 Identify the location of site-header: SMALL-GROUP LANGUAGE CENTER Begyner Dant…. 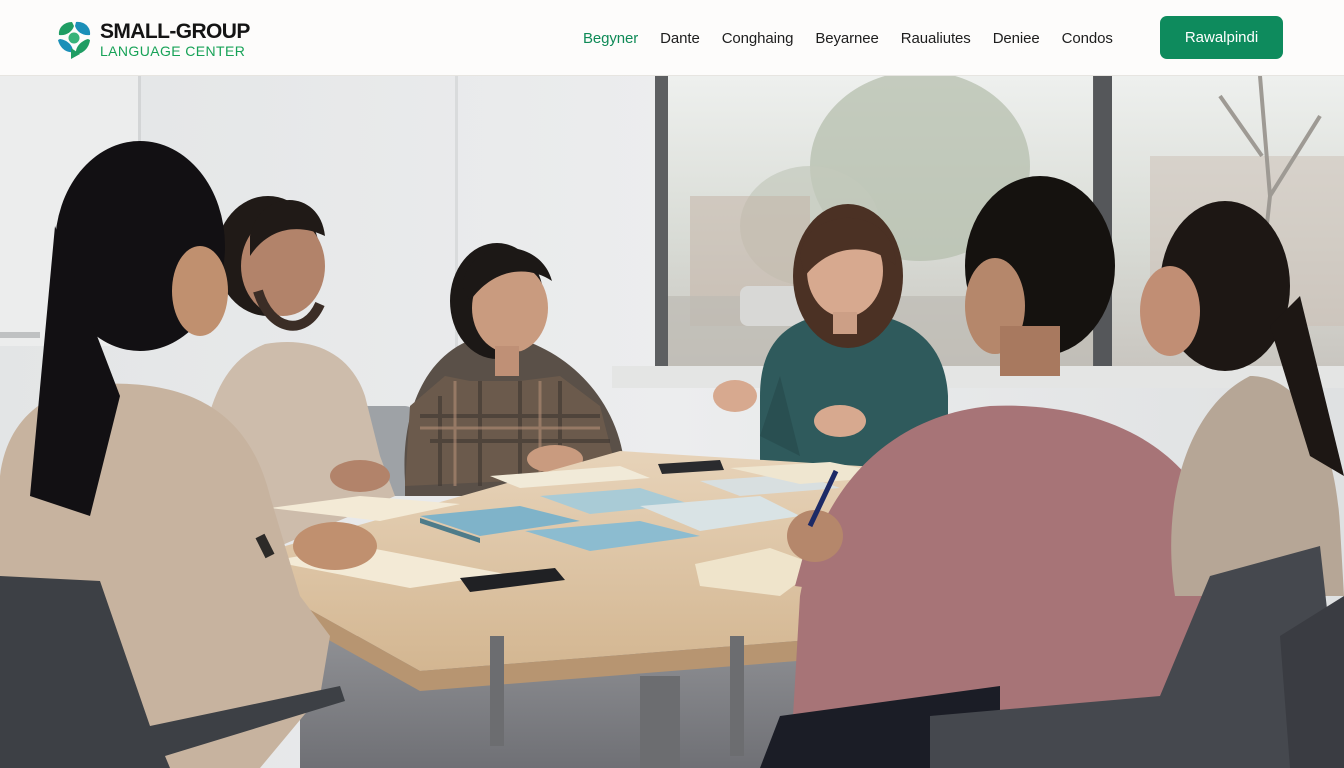
(672, 38).